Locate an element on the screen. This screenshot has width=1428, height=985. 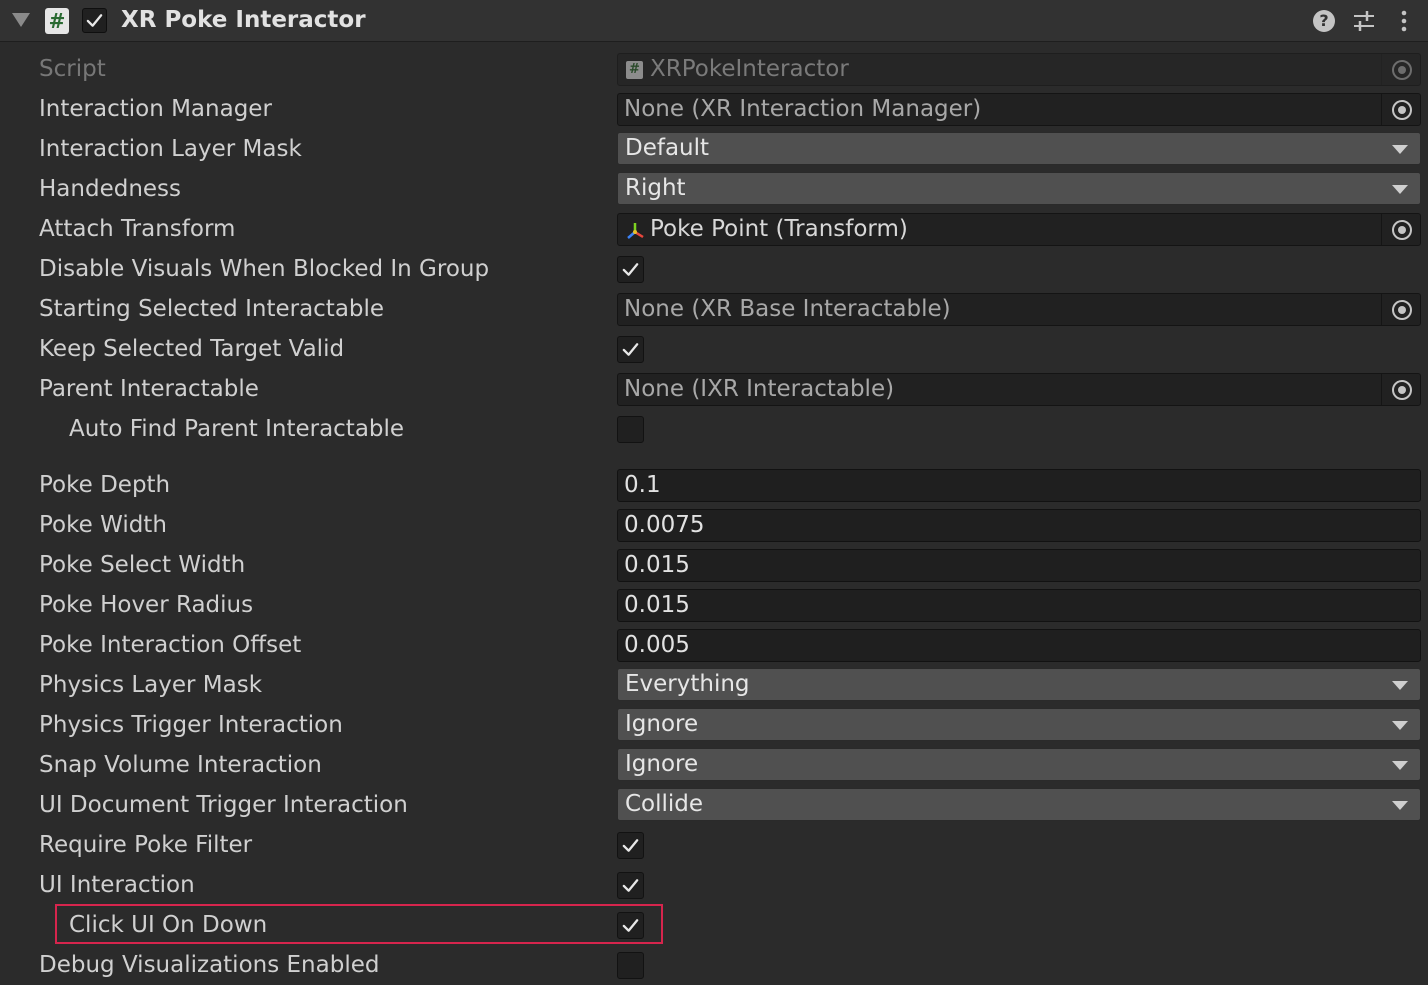
ui-document-trigger-interaction-dropdown: Collide is located at coordinates (1019, 804).